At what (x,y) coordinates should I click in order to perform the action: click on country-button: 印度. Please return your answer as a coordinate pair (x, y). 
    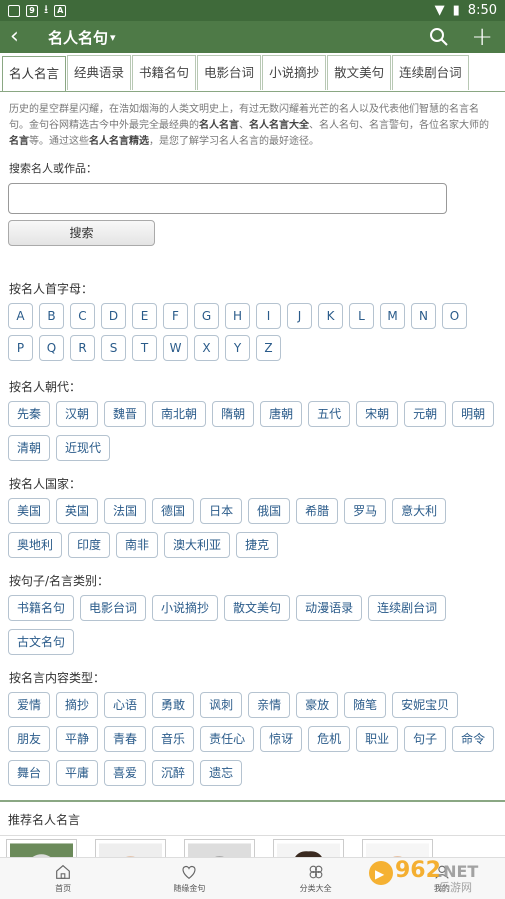
    Looking at the image, I should click on (89, 545).